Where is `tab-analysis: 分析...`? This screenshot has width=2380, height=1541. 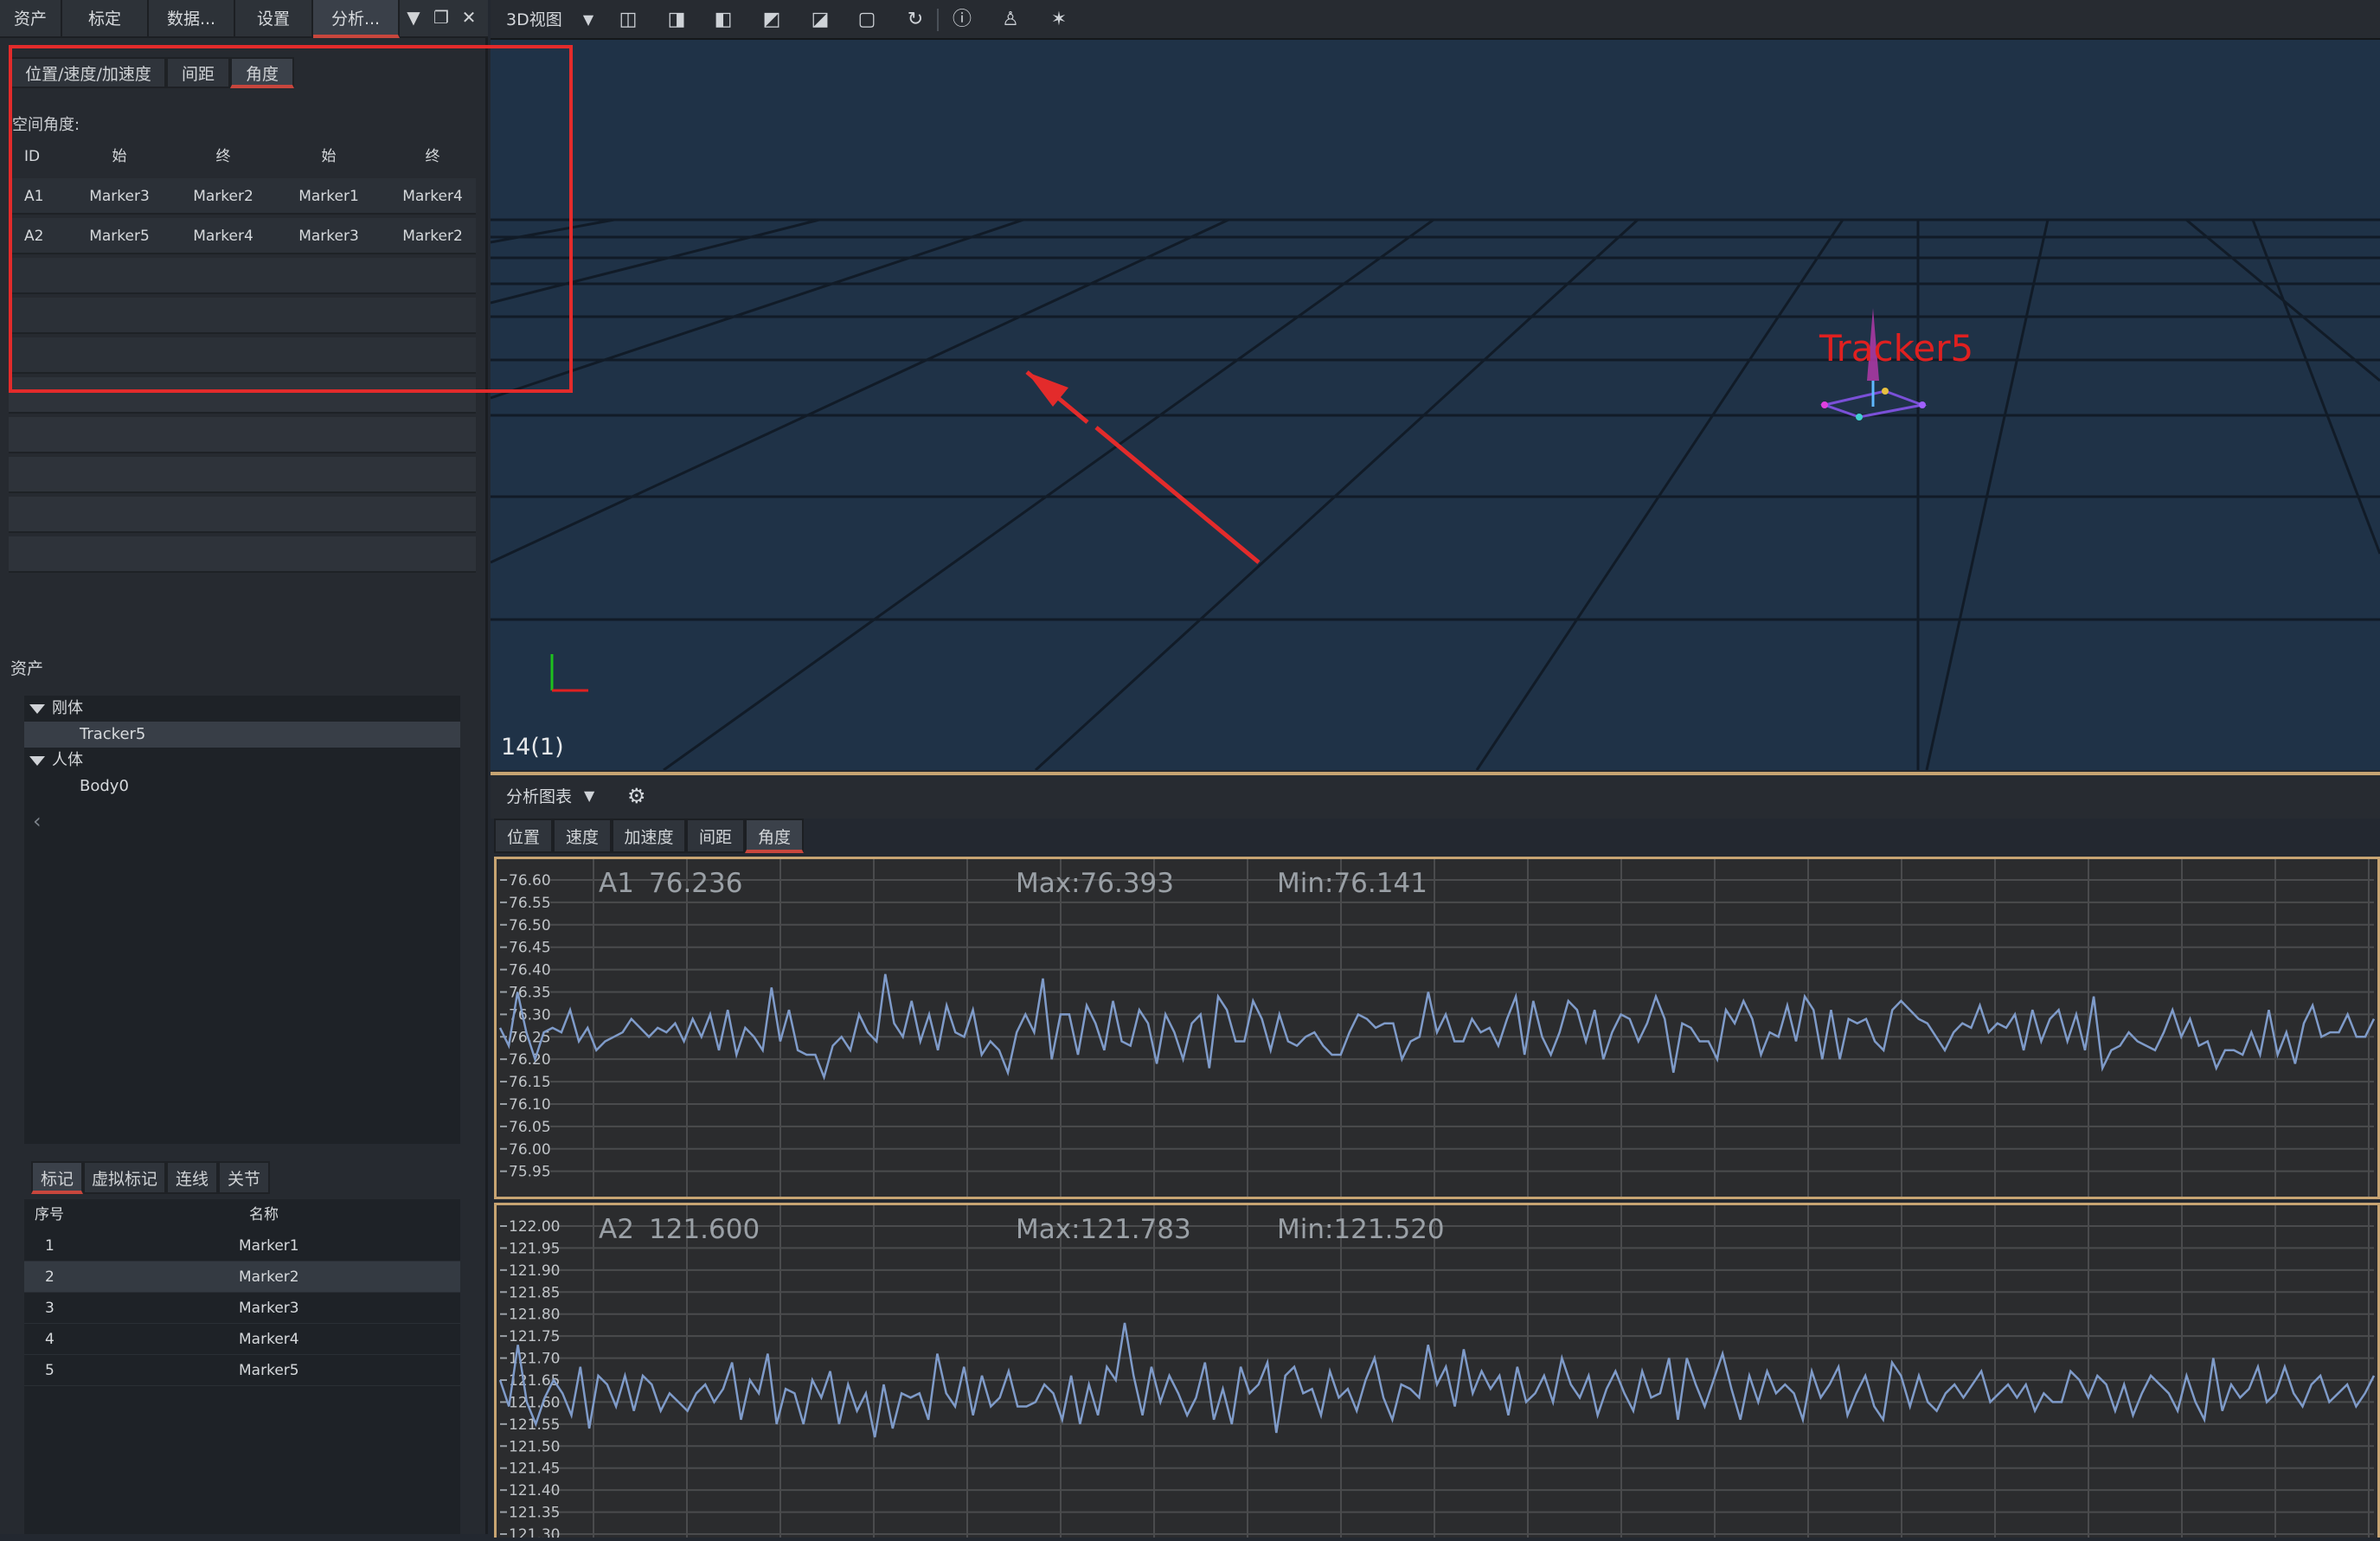 tab-analysis: 分析... is located at coordinates (356, 19).